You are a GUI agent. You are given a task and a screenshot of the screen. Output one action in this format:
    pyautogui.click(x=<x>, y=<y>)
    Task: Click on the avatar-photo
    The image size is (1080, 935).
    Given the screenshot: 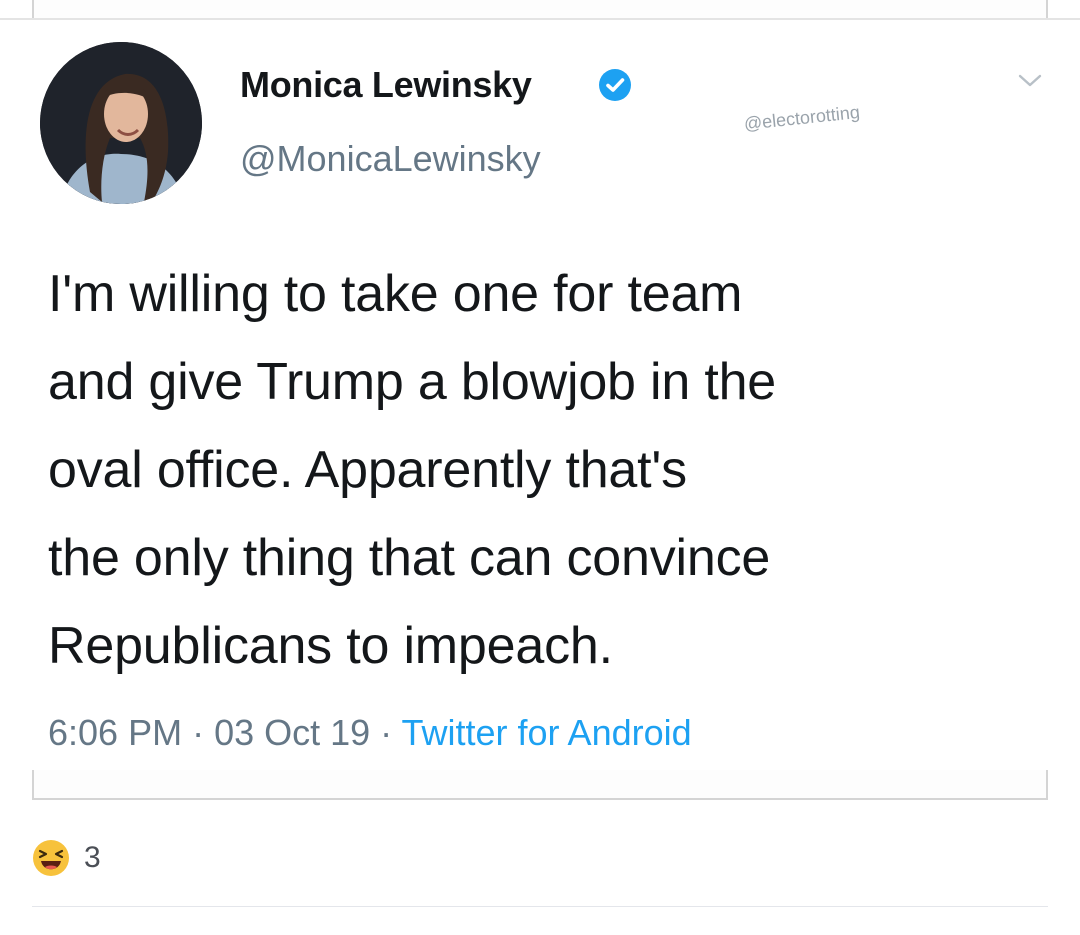 What is the action you would take?
    pyautogui.click(x=121, y=123)
    